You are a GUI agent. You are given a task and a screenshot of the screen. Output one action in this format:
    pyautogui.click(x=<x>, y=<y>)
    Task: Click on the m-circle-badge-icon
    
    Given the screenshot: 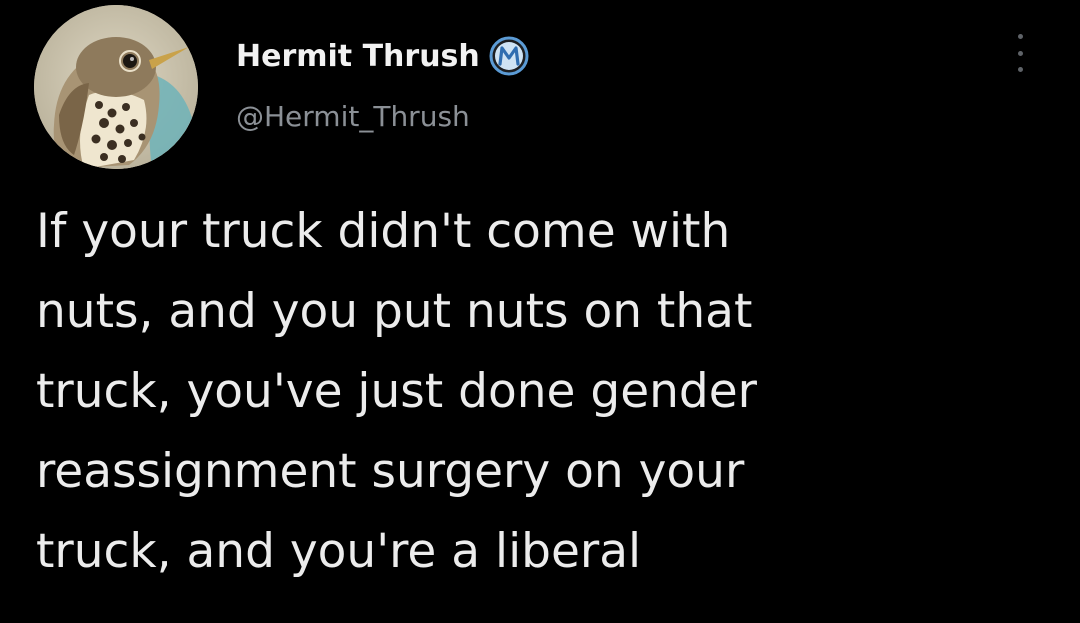 What is the action you would take?
    pyautogui.click(x=509, y=56)
    